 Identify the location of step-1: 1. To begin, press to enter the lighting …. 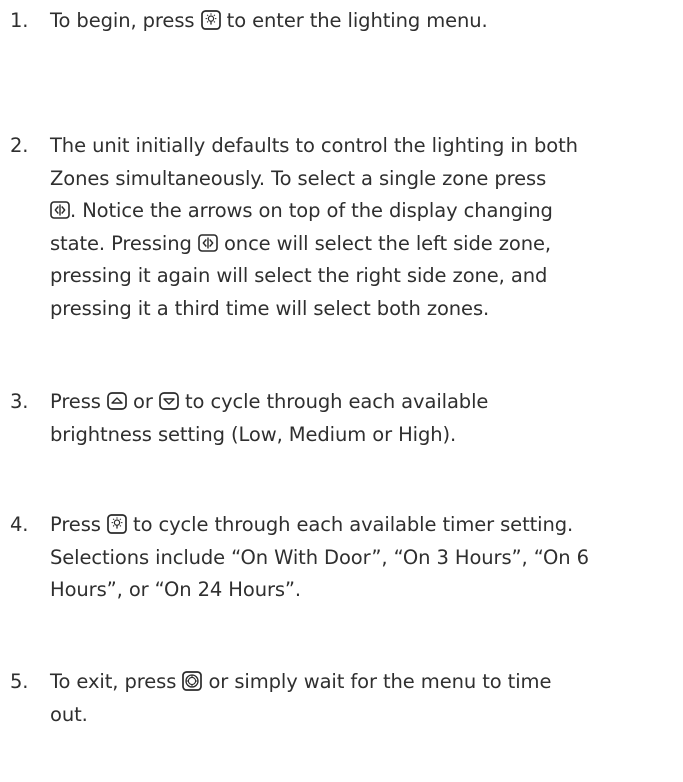
(346, 21).